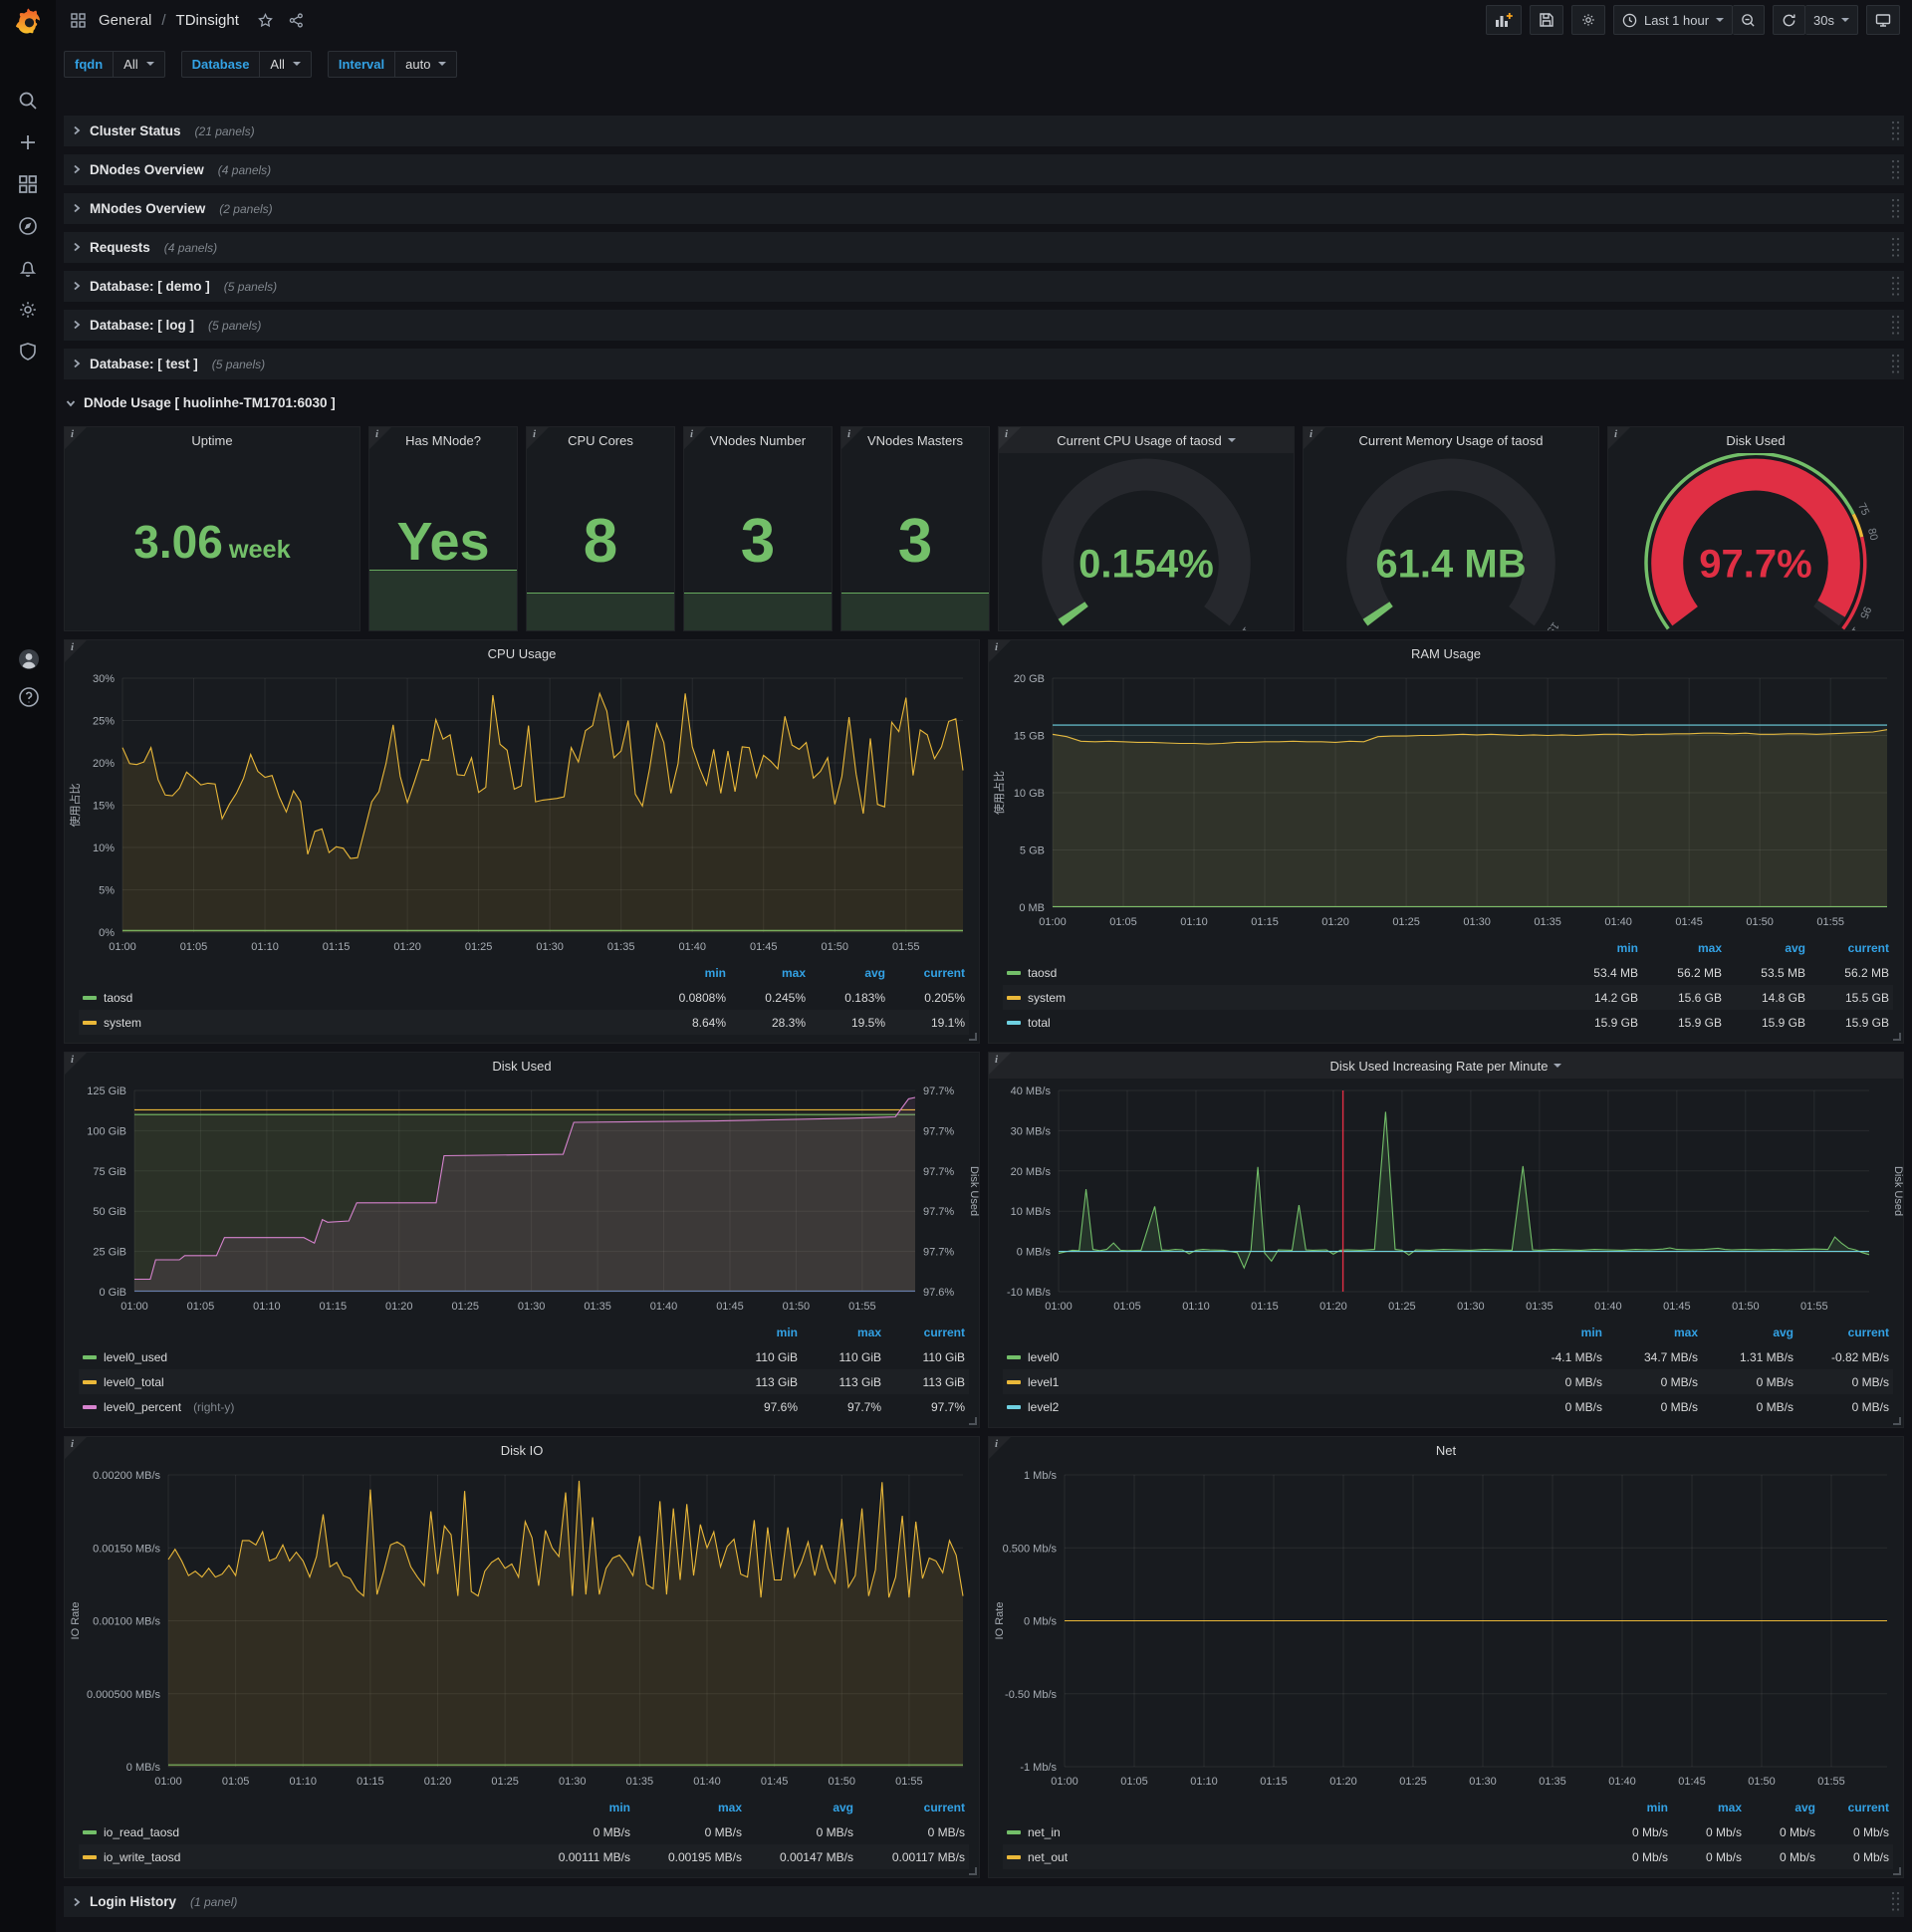  Describe the element at coordinates (984, 402) in the screenshot. I see `row-dnode-usage: DNode Usage [ huolinhe-TM1701:6030 ]` at that location.